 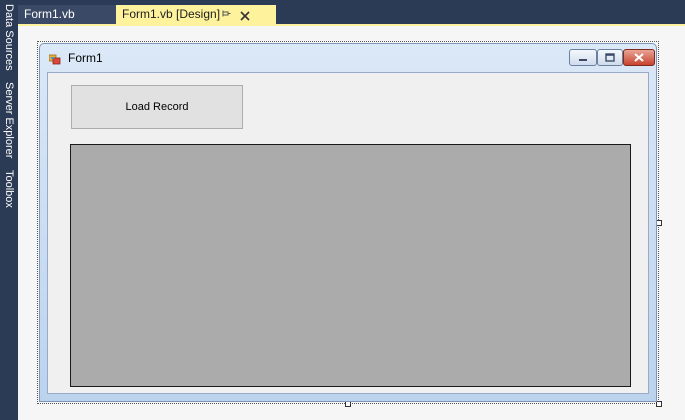 I want to click on minimize-icon, so click(x=583, y=60).